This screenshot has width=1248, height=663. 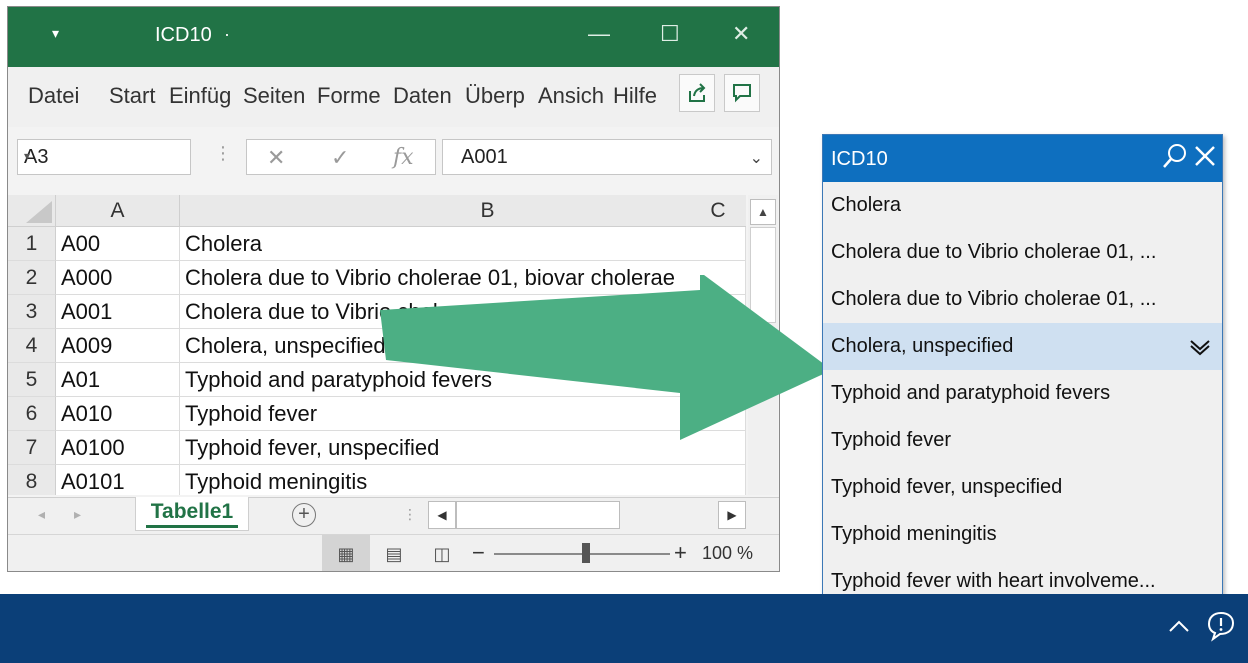 What do you see at coordinates (118, 414) in the screenshot?
I see `cell-a: A010` at bounding box center [118, 414].